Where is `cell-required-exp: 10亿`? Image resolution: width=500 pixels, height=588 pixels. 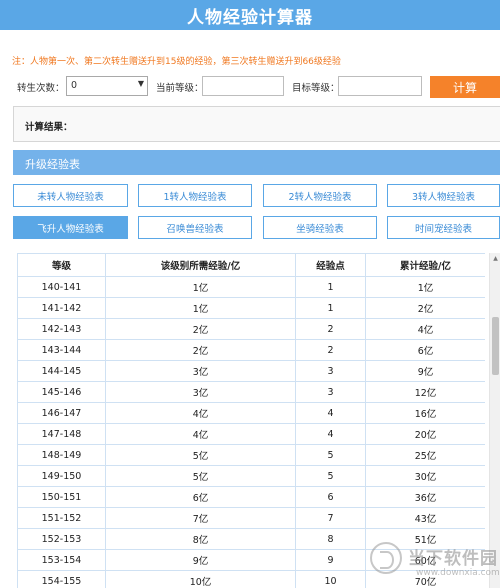
cell-required-exp: 10亿 is located at coordinates (200, 579).